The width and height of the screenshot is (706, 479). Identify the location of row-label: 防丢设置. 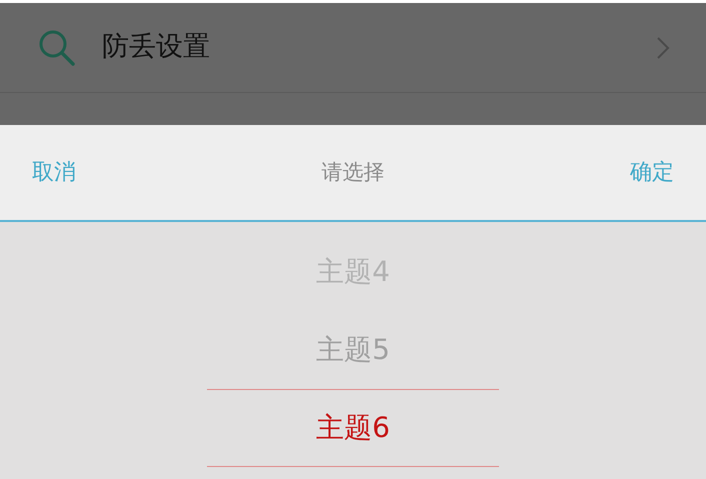
(156, 47).